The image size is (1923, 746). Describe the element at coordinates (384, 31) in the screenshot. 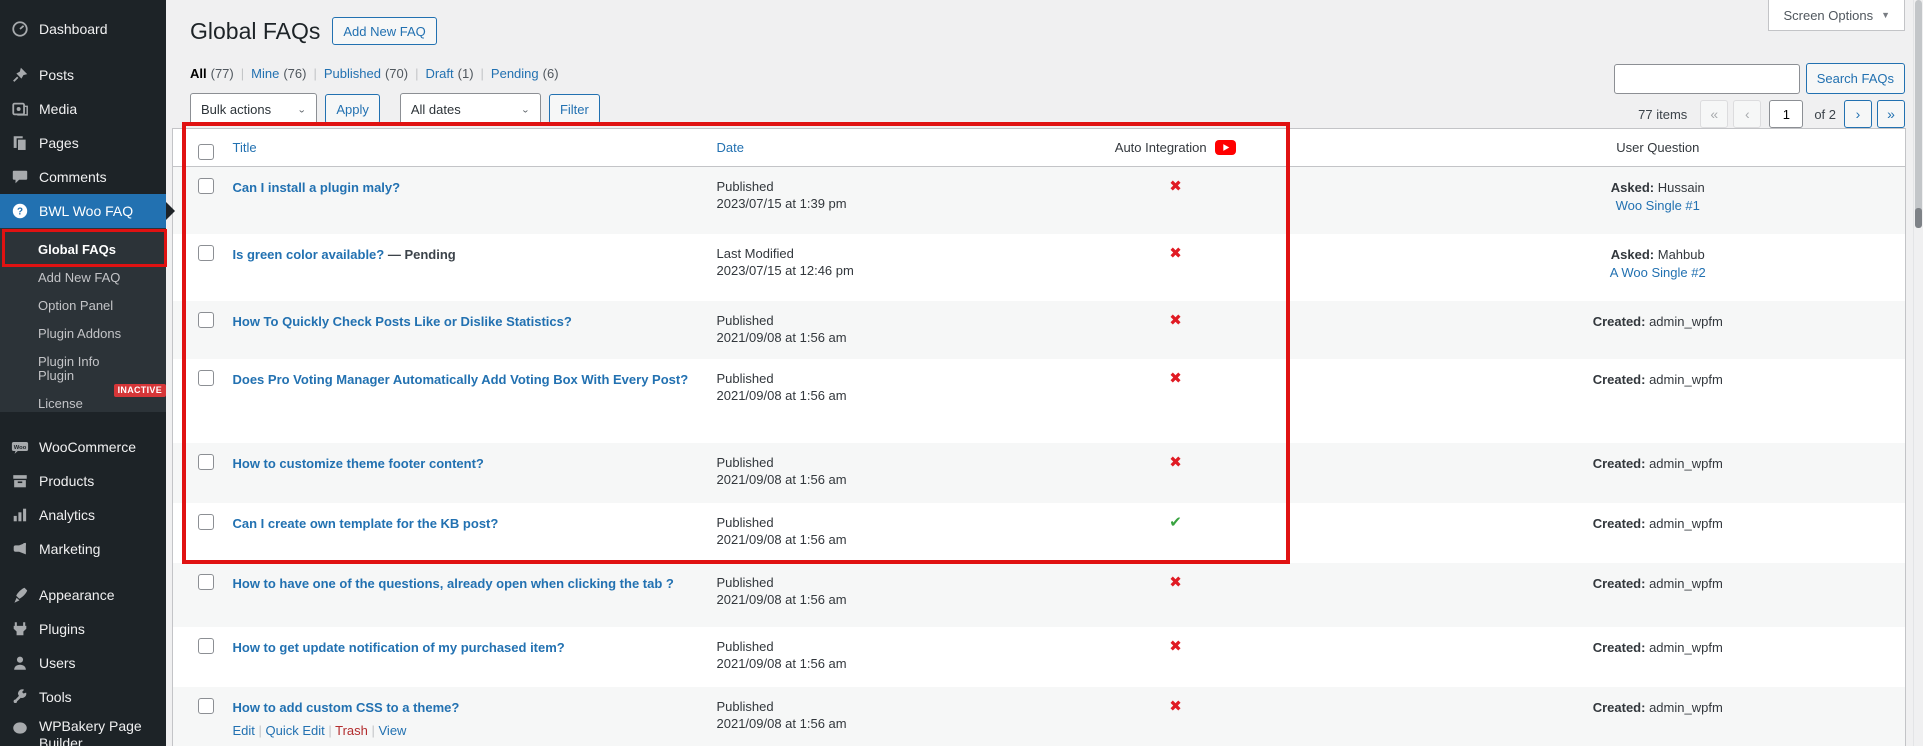

I see `add-new-faq-button: Add New FAQ` at that location.